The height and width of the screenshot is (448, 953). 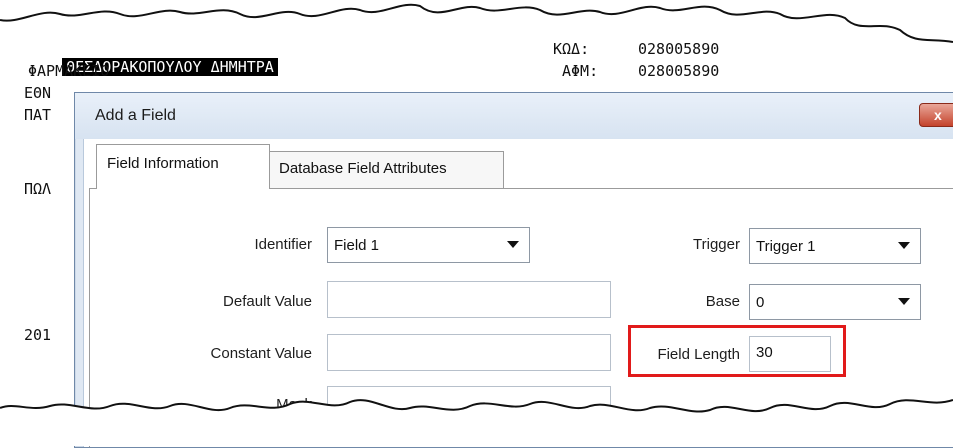 I want to click on doc-line-4: ΠΑΤ, so click(x=38, y=115).